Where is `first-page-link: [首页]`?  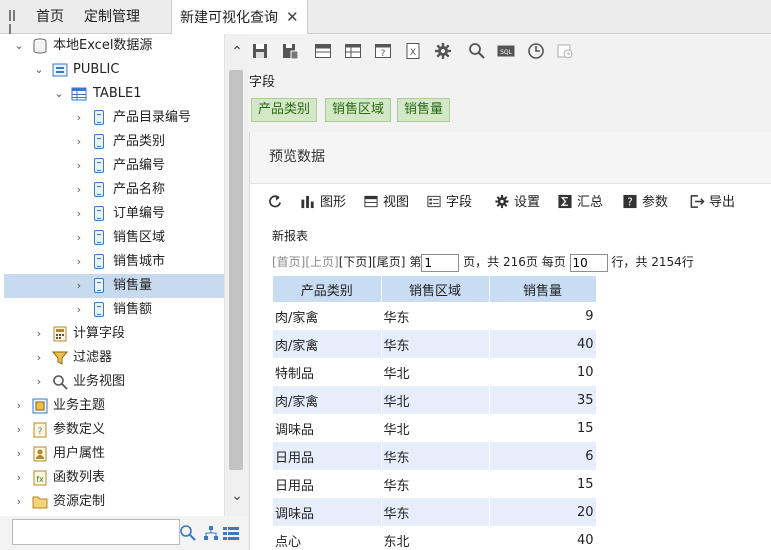 first-page-link: [首页] is located at coordinates (288, 262).